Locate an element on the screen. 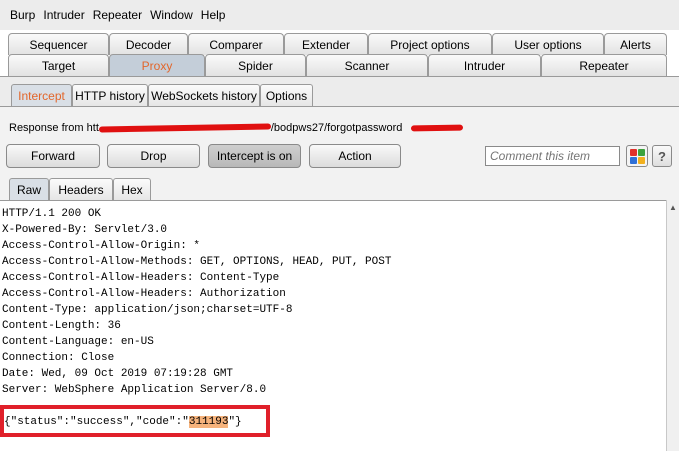 This screenshot has height=451, width=679. tab-intruder: Intruder is located at coordinates (484, 65).